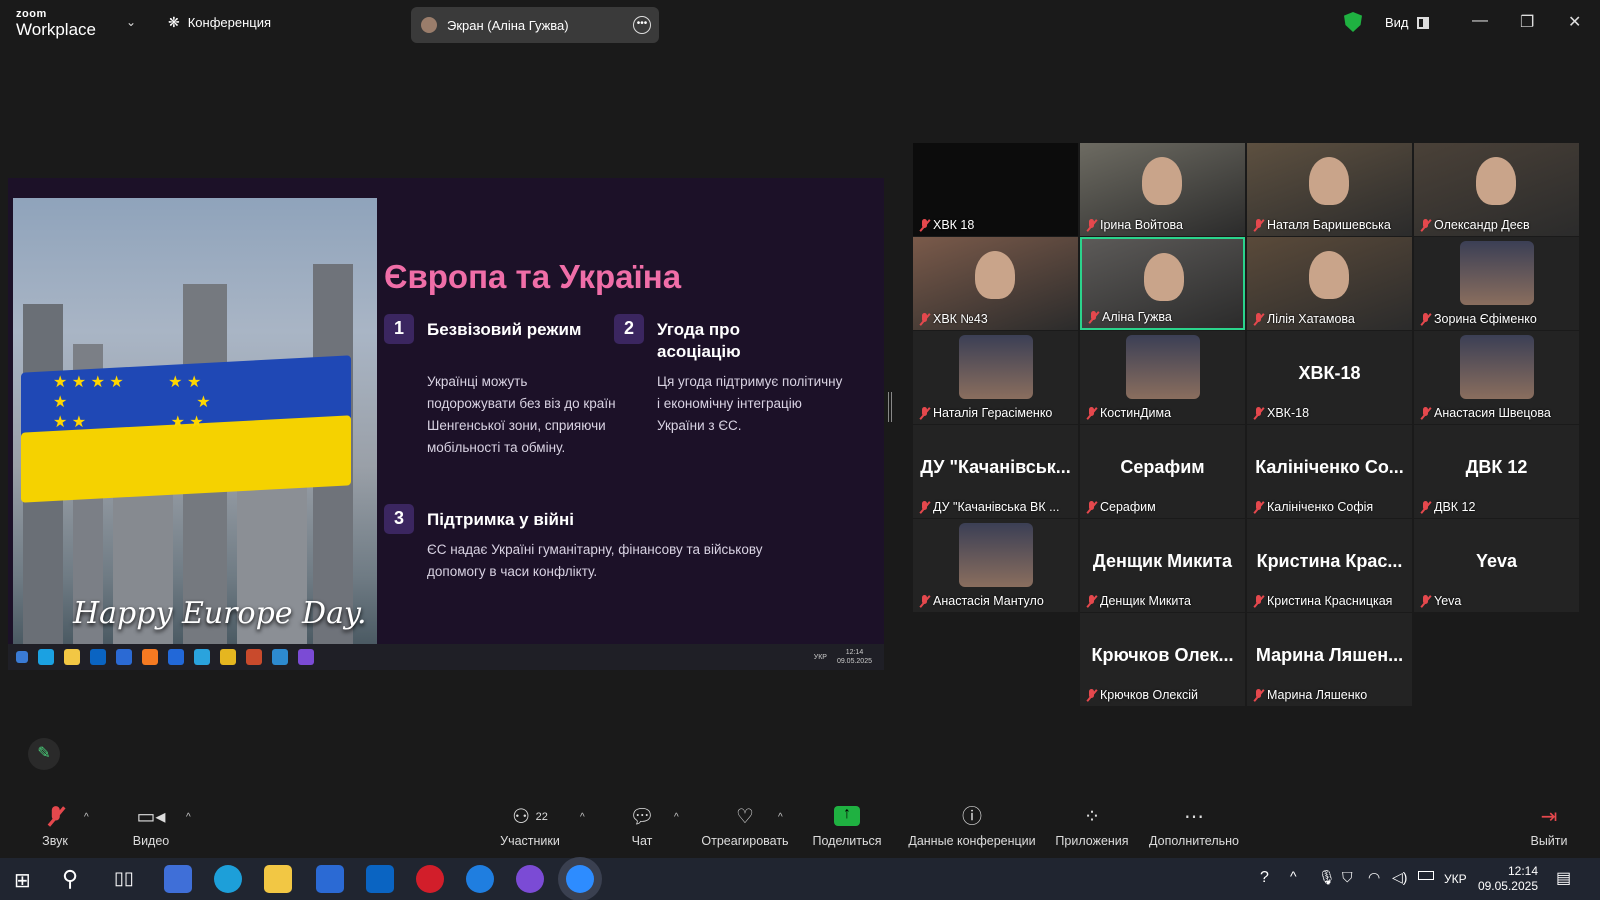  Describe the element at coordinates (430, 879) in the screenshot. I see `opera-icon` at that location.